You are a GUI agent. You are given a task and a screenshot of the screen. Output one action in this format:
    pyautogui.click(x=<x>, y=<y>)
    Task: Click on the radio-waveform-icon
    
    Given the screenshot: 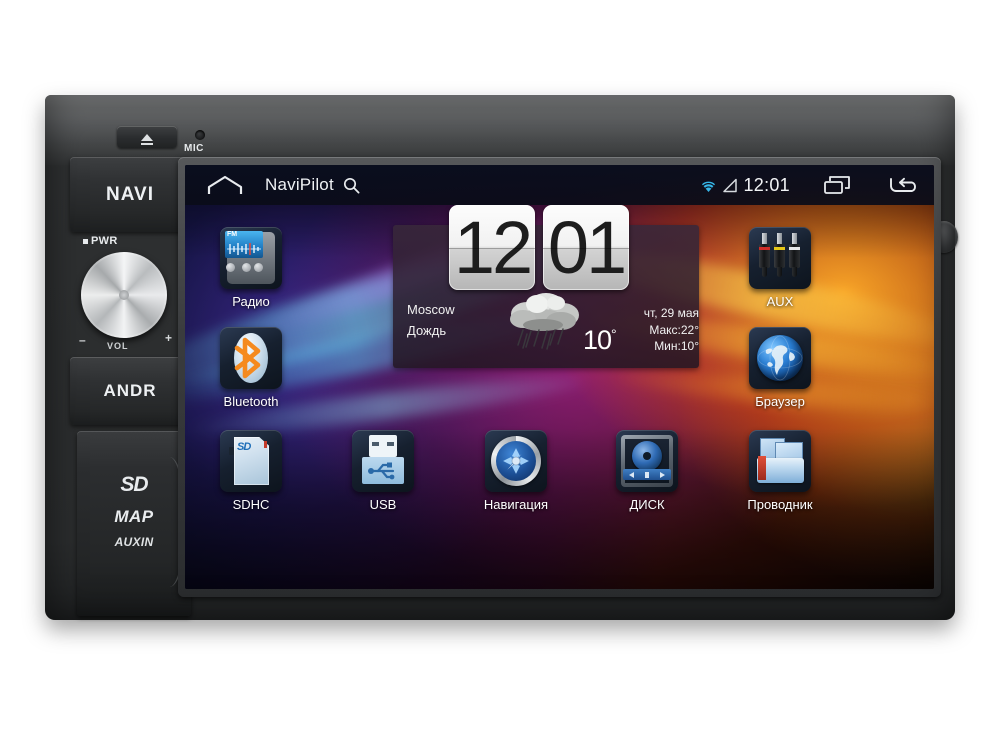 What is the action you would take?
    pyautogui.click(x=244, y=249)
    